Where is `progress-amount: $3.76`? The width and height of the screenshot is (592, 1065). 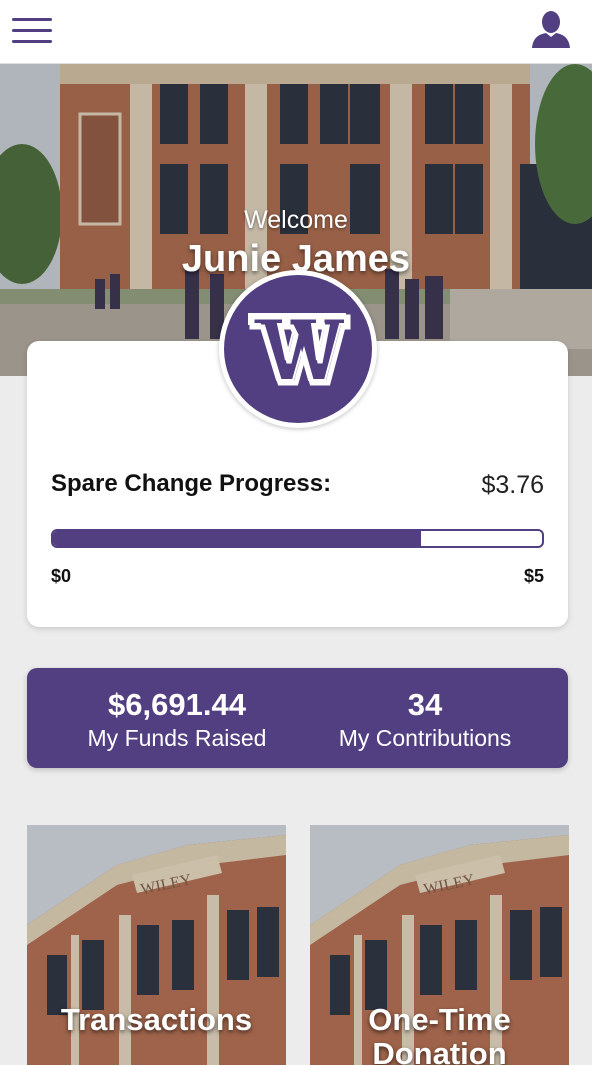 progress-amount: $3.76 is located at coordinates (512, 485).